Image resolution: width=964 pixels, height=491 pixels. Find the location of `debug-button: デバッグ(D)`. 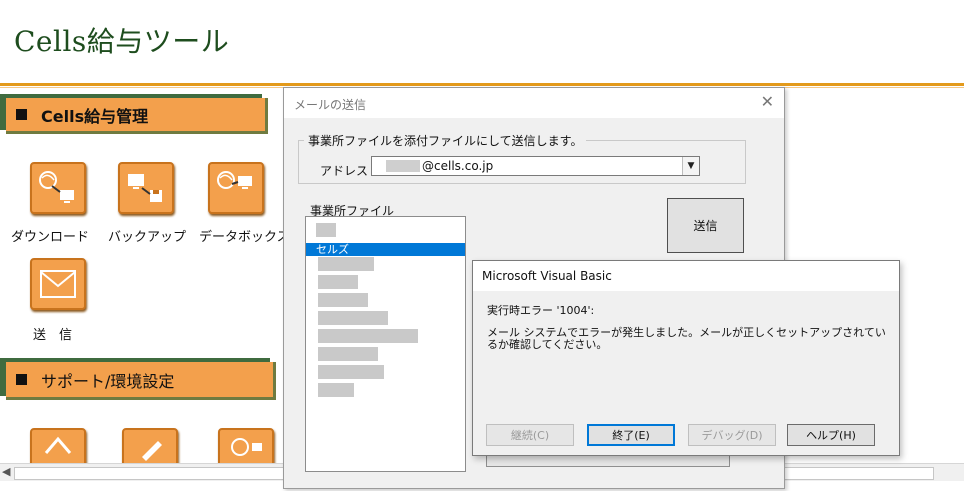

debug-button: デバッグ(D) is located at coordinates (732, 435).